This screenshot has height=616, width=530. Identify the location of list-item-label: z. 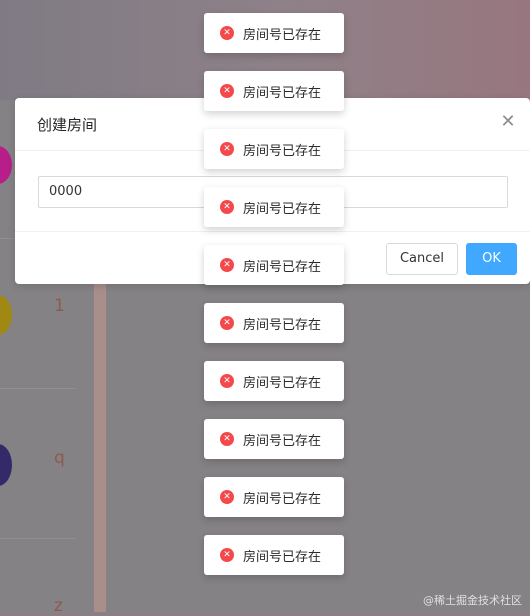
(58, 606).